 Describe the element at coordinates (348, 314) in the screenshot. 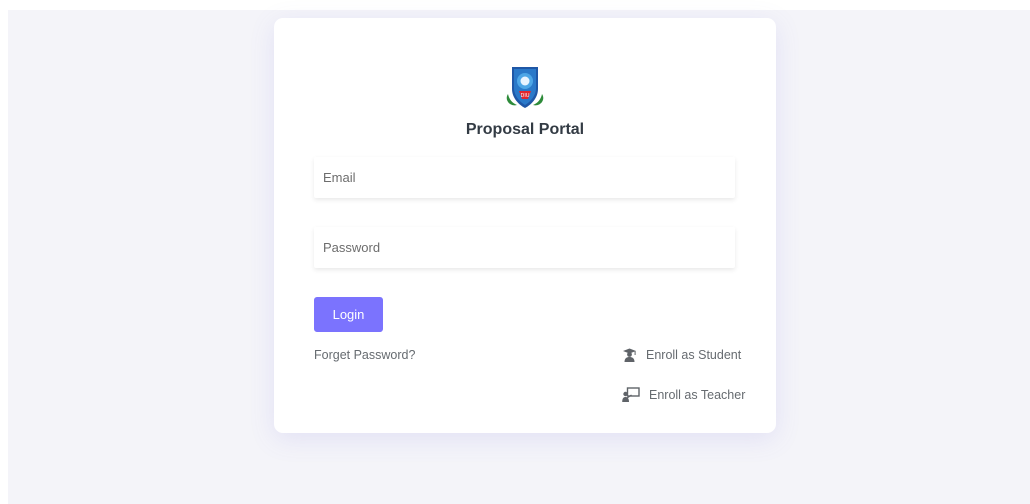

I see `login-button: Login` at that location.